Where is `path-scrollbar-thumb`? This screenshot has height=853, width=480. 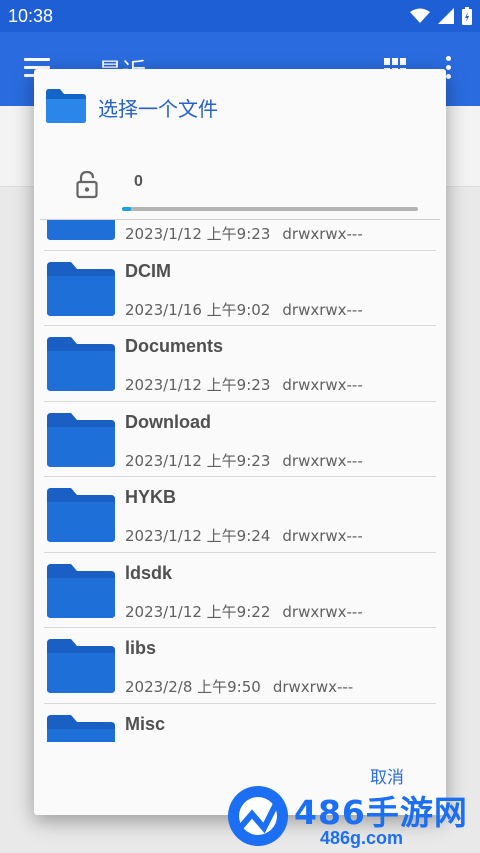
path-scrollbar-thumb is located at coordinates (126, 209).